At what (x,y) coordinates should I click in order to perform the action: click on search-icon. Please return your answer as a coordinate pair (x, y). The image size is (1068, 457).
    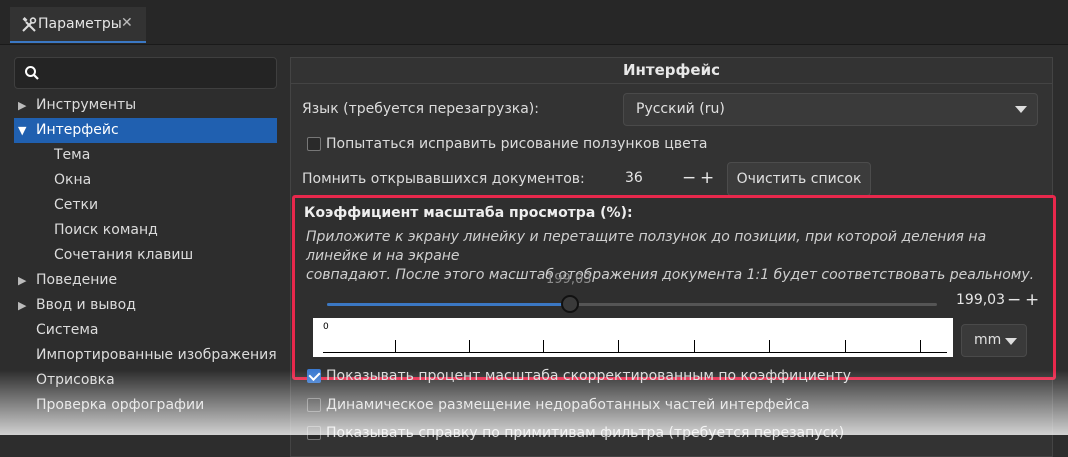
    Looking at the image, I should click on (32, 73).